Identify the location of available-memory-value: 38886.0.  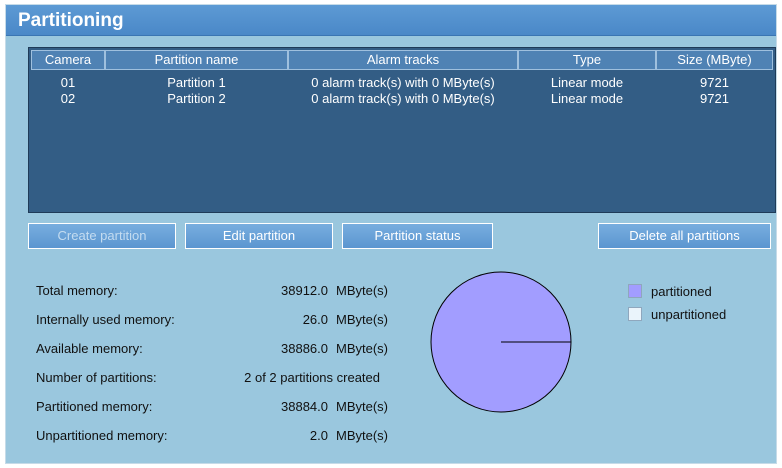
(304, 348).